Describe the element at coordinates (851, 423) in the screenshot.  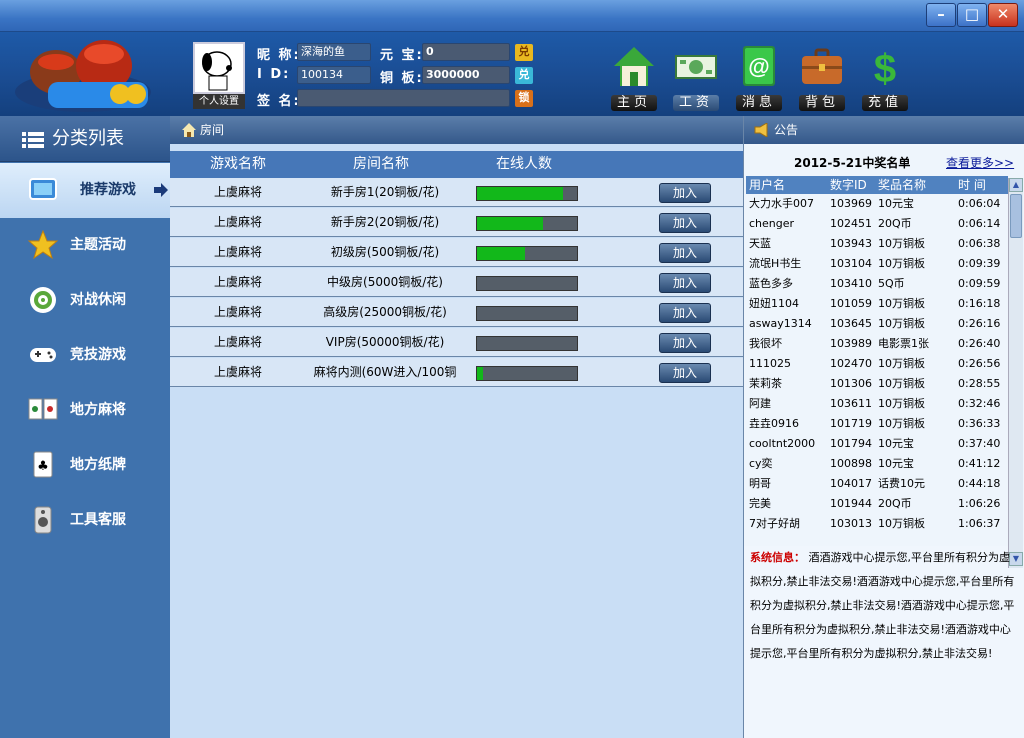
I see `winner-id: 101719` at that location.